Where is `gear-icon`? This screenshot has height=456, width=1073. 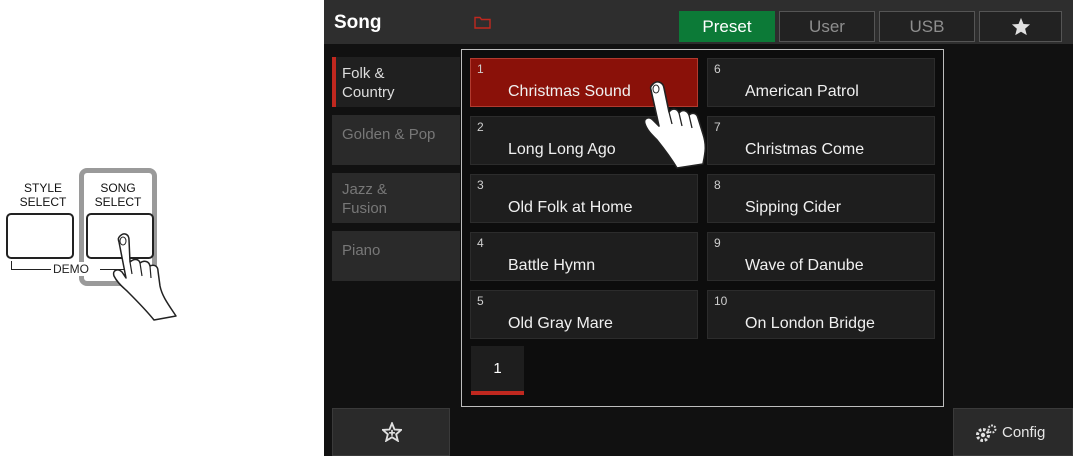
gear-icon is located at coordinates (986, 433).